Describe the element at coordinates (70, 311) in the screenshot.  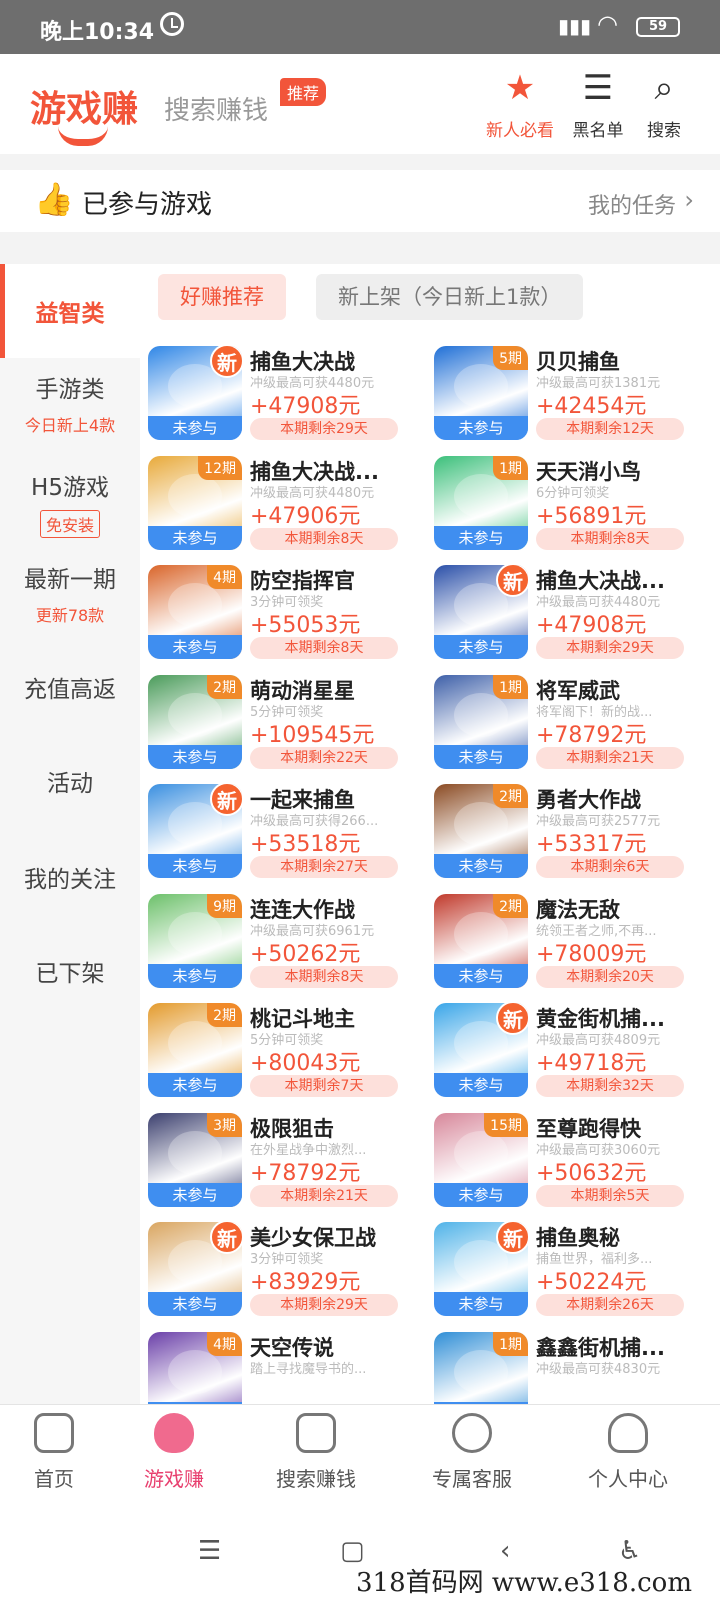
I see `sidebar-item-puzzle: 益智类` at that location.